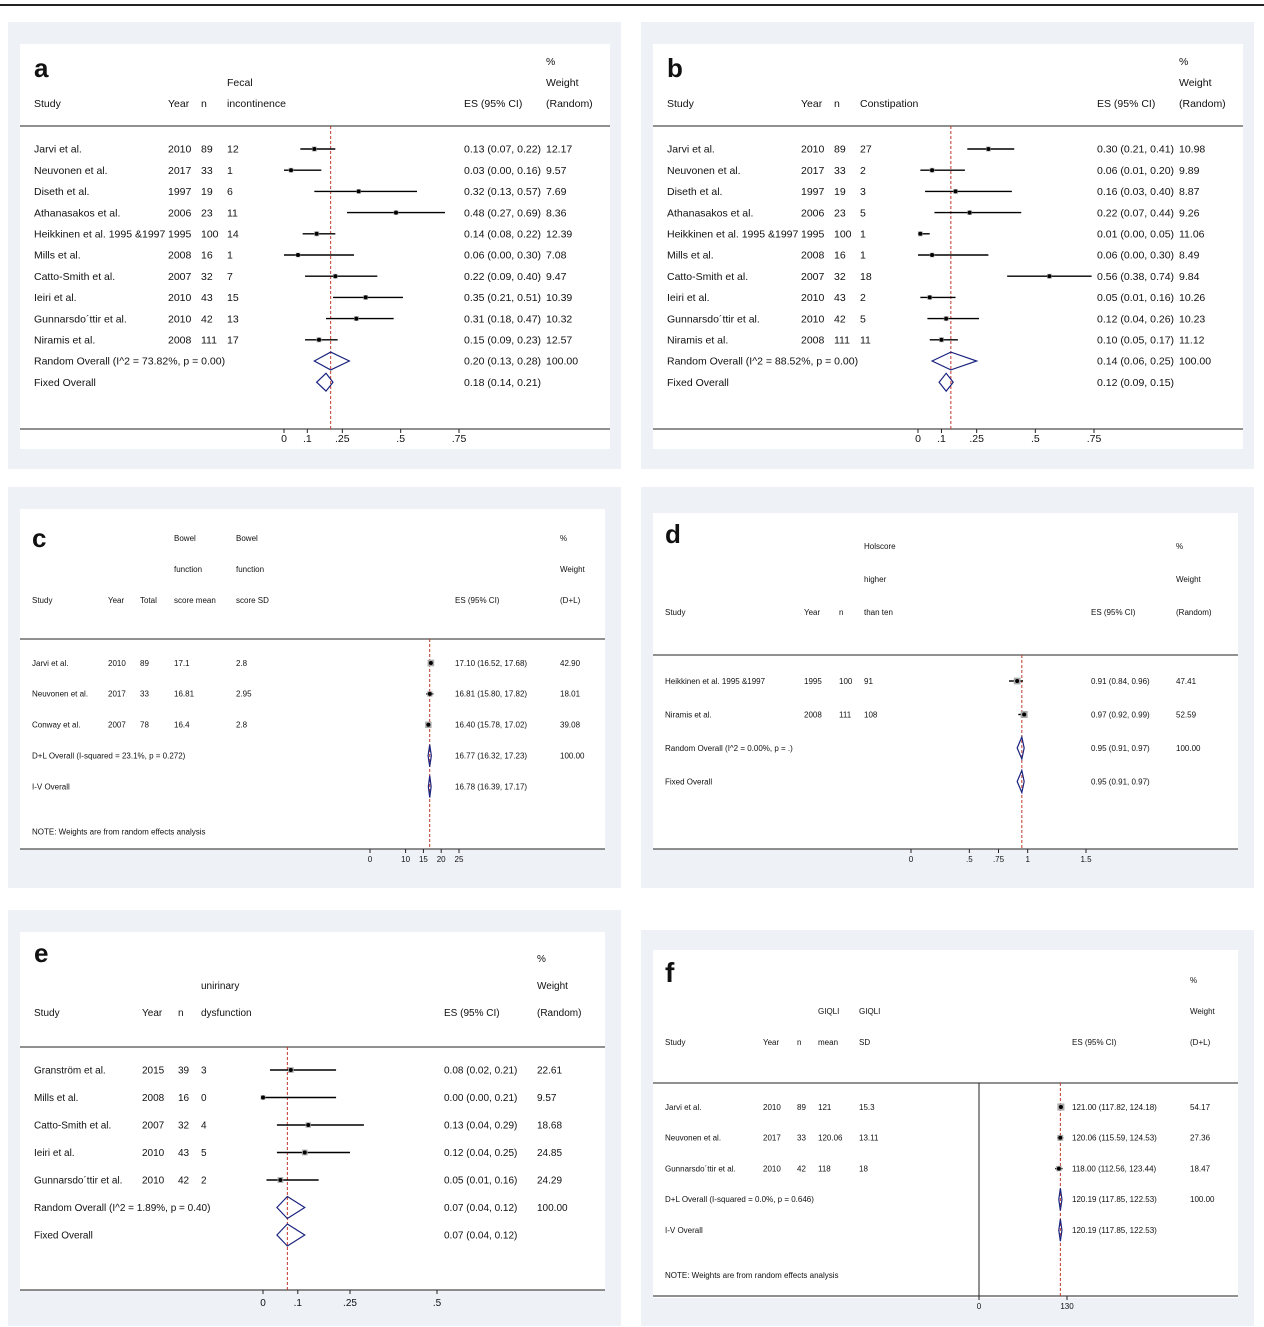  What do you see at coordinates (144, 725) in the screenshot?
I see `study-n: 78` at bounding box center [144, 725].